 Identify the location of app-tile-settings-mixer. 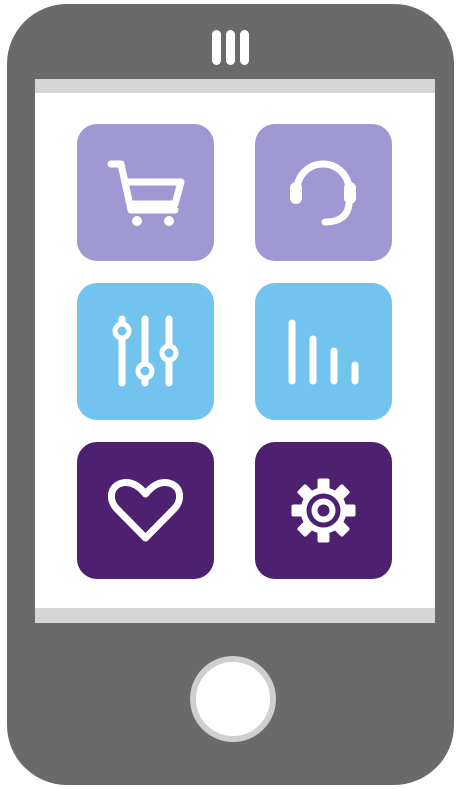
(145, 351).